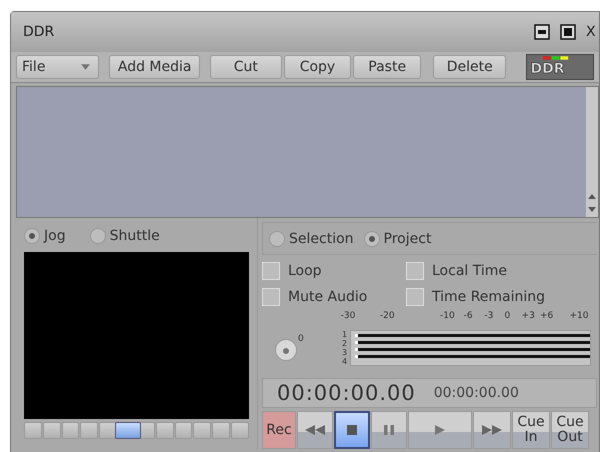  I want to click on channel-label: 4, so click(345, 361).